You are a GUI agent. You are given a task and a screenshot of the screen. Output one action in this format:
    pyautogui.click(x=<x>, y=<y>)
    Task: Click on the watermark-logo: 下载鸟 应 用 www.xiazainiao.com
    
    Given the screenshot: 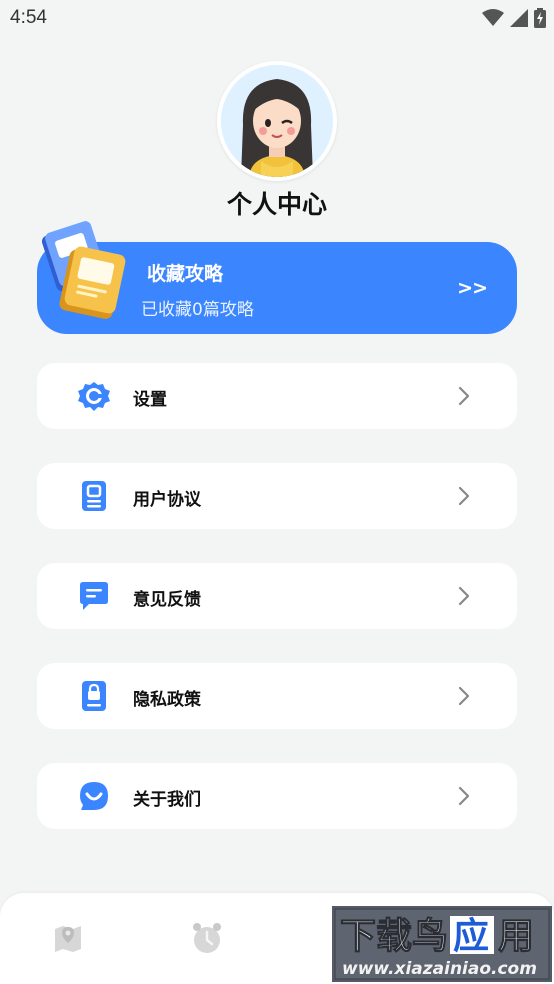 What is the action you would take?
    pyautogui.click(x=442, y=944)
    